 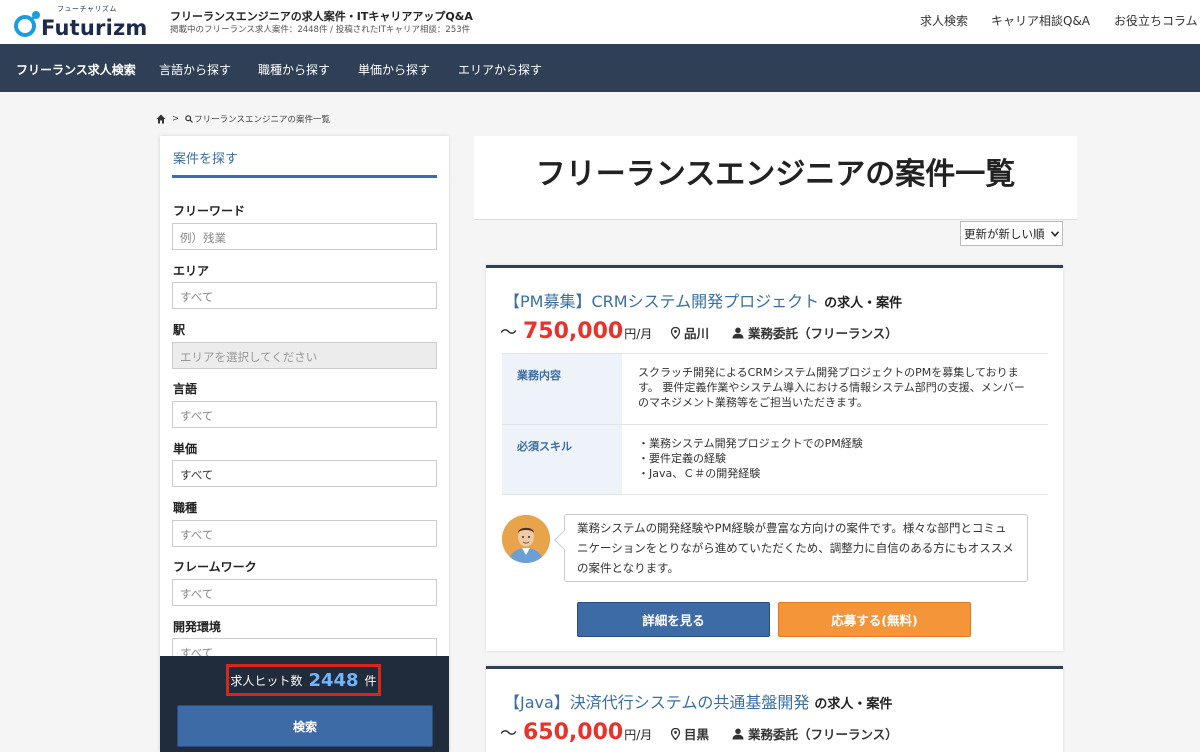 I want to click on price-select: すべて, so click(x=304, y=473).